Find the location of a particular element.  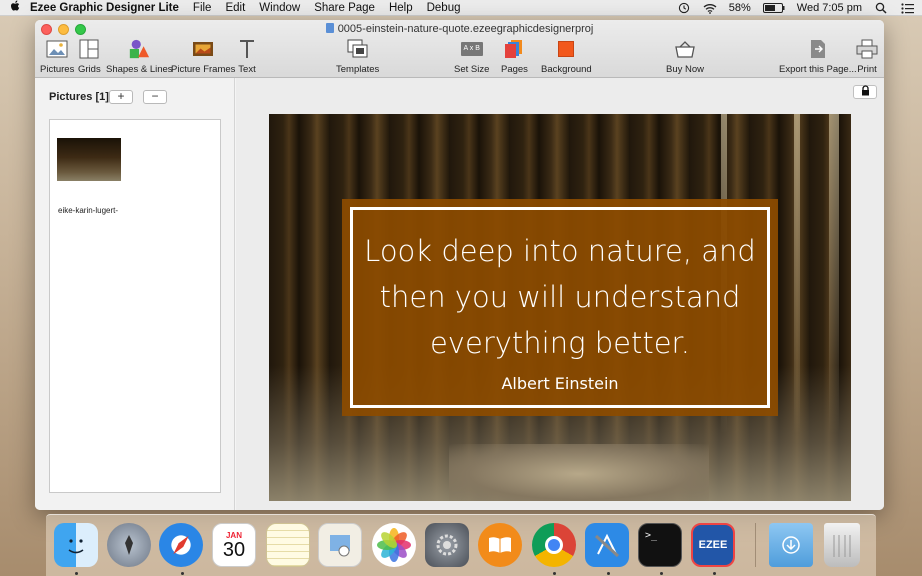

calendar-icon: JAN 30 is located at coordinates (234, 545).